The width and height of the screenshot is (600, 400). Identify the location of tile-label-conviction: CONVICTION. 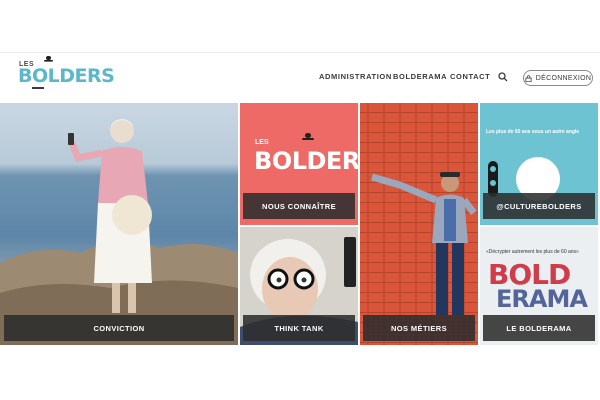
(119, 328).